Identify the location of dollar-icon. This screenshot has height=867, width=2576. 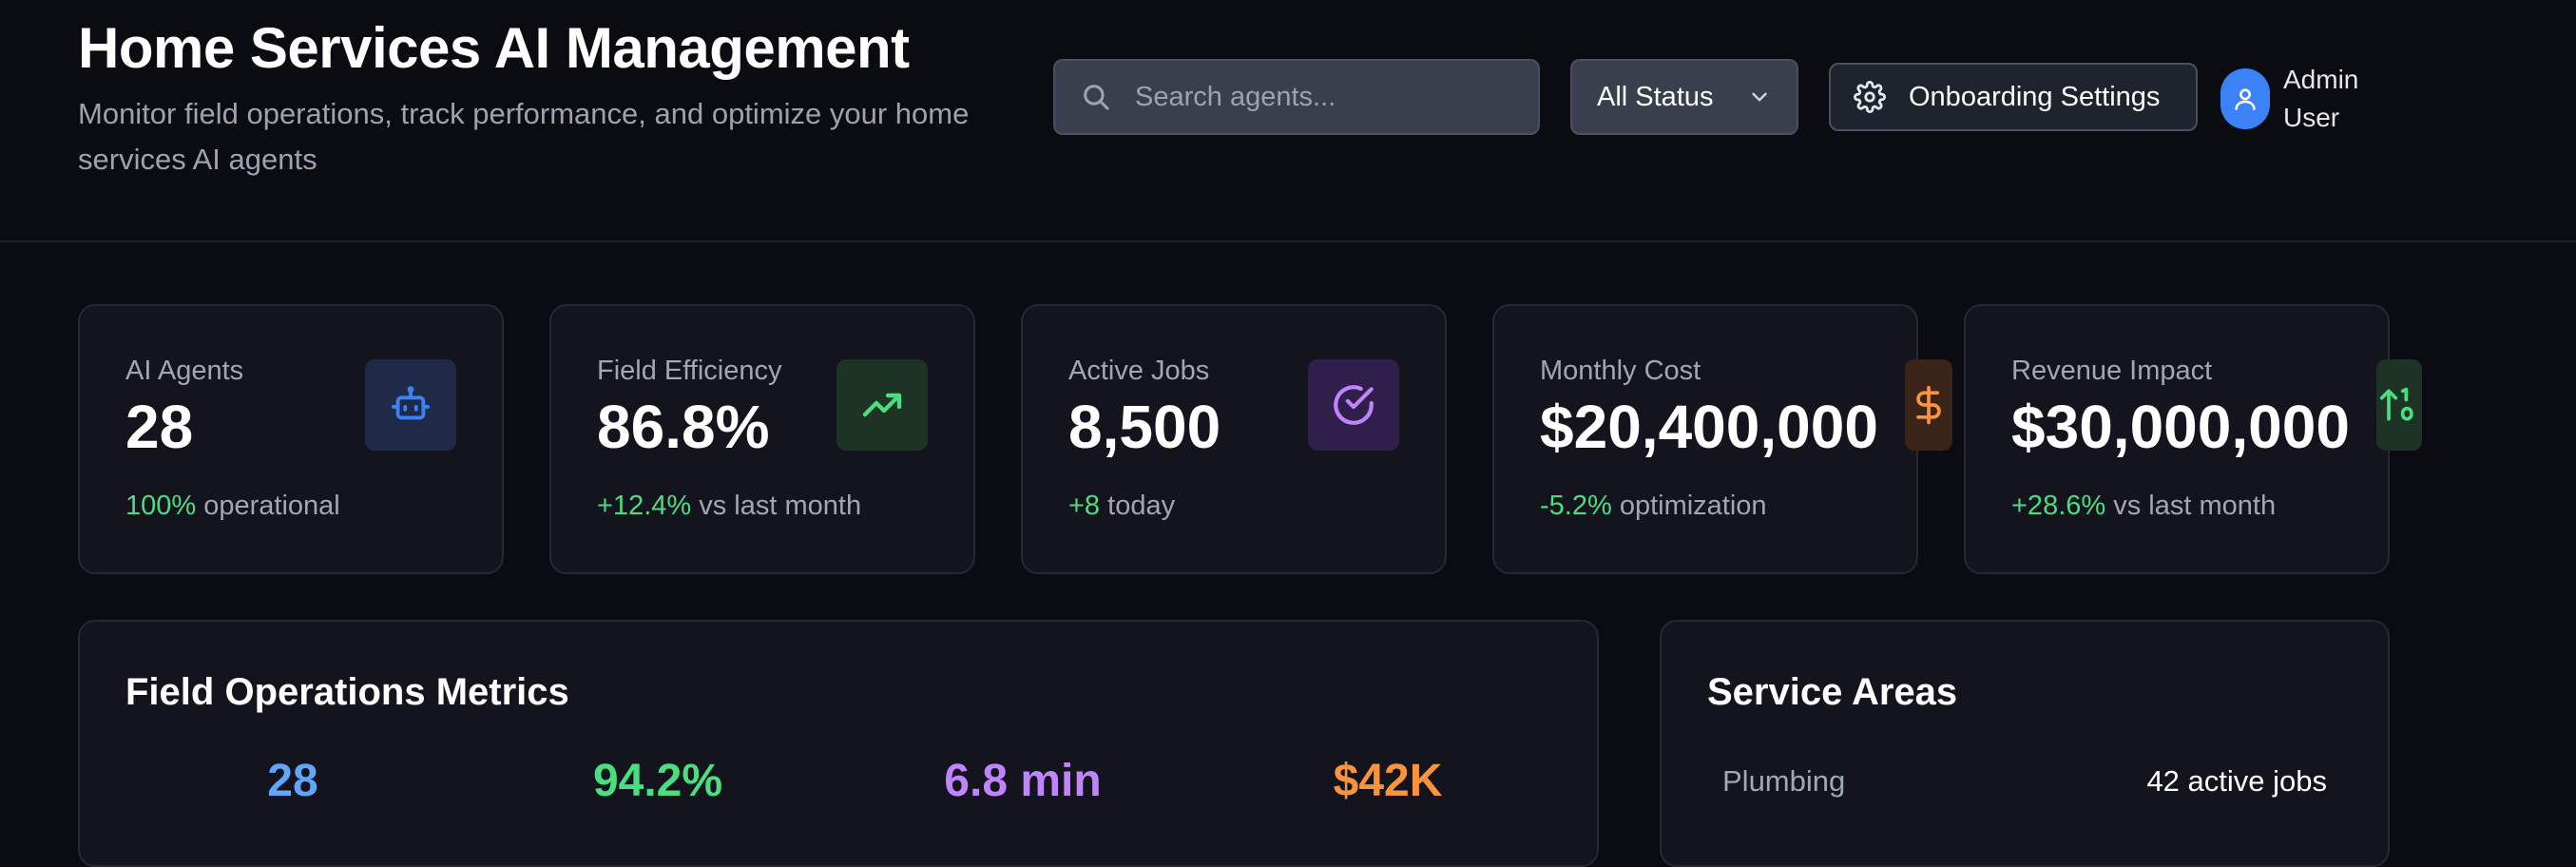
(1928, 405).